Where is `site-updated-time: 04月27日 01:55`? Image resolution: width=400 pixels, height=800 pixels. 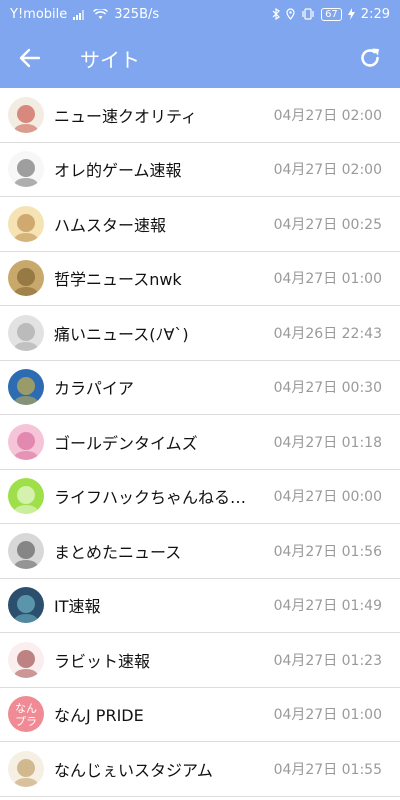 site-updated-time: 04月27日 01:55 is located at coordinates (327, 769).